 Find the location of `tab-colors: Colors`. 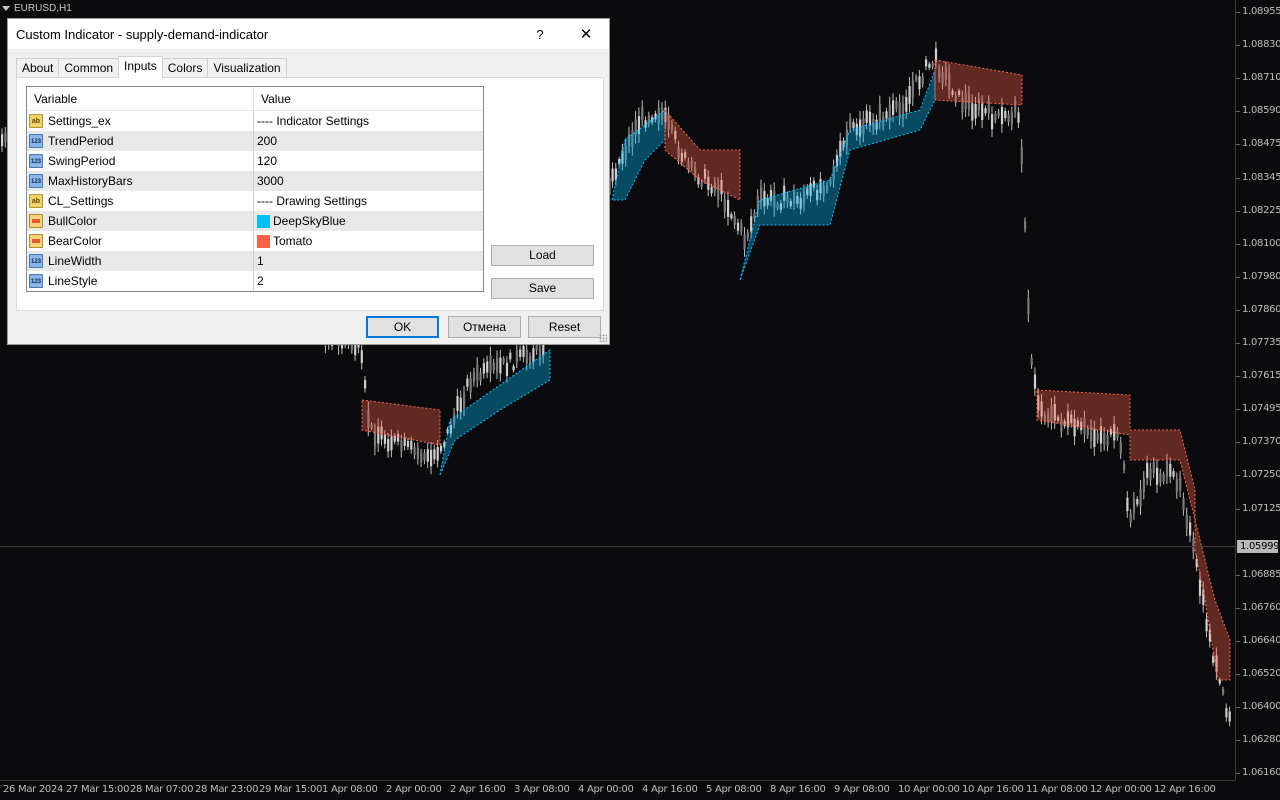

tab-colors: Colors is located at coordinates (185, 67).